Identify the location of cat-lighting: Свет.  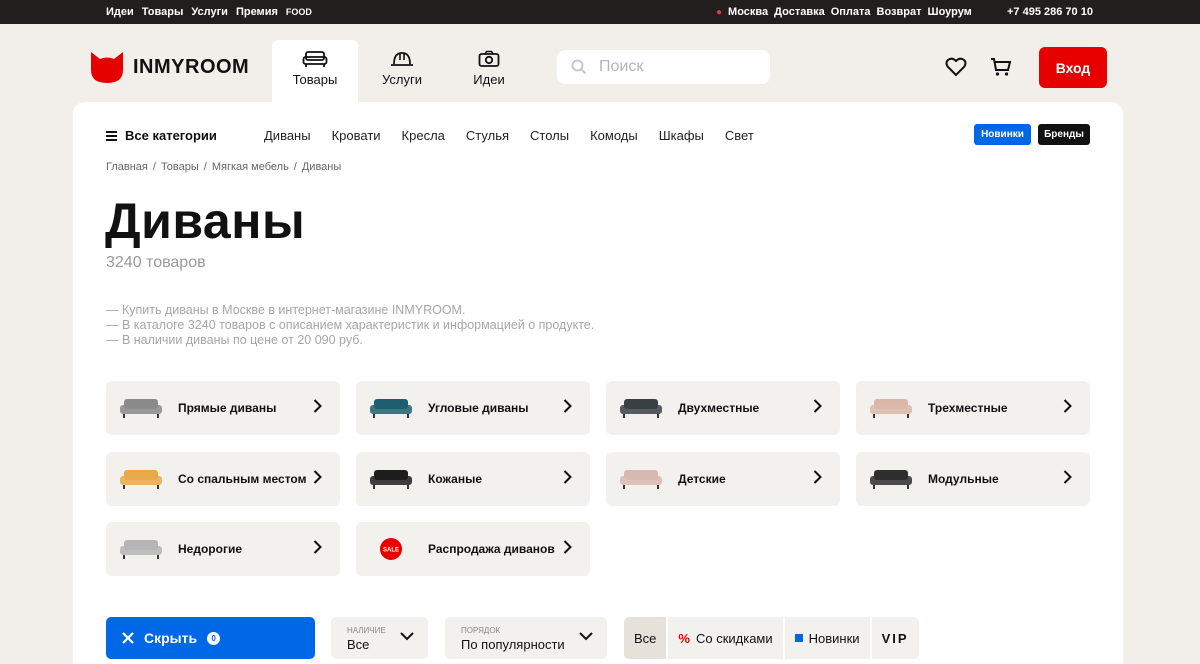
(739, 135).